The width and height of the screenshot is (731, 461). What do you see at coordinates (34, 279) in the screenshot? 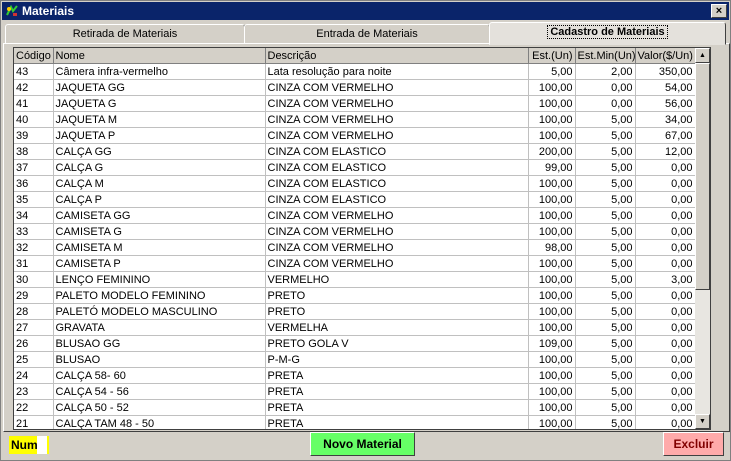
I see `cell-codigo: 30` at bounding box center [34, 279].